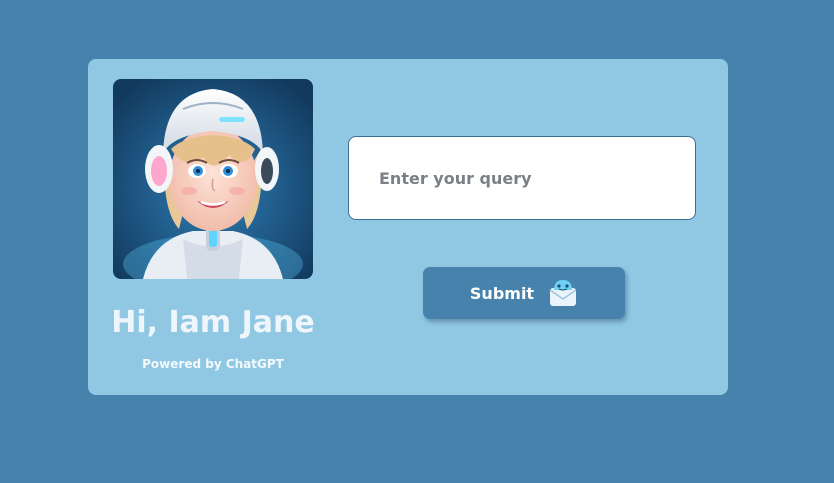 Image resolution: width=834 pixels, height=483 pixels. I want to click on submit-button: Submit, so click(524, 293).